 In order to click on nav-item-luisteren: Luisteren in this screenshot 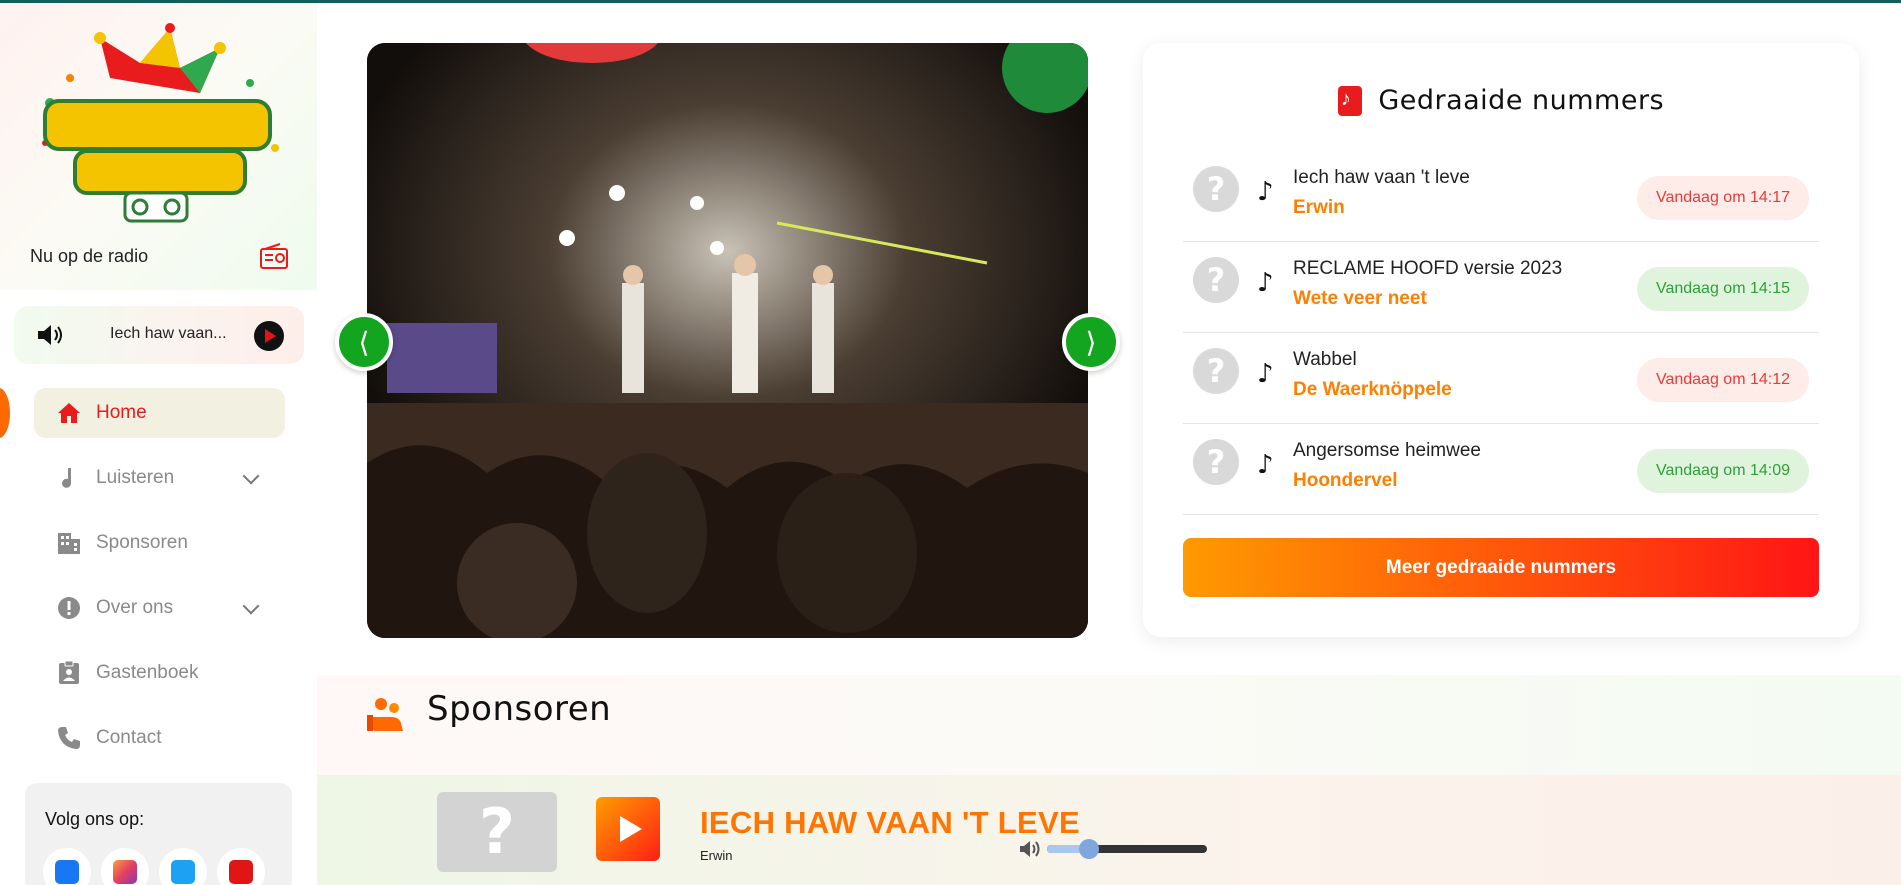, I will do `click(159, 478)`.